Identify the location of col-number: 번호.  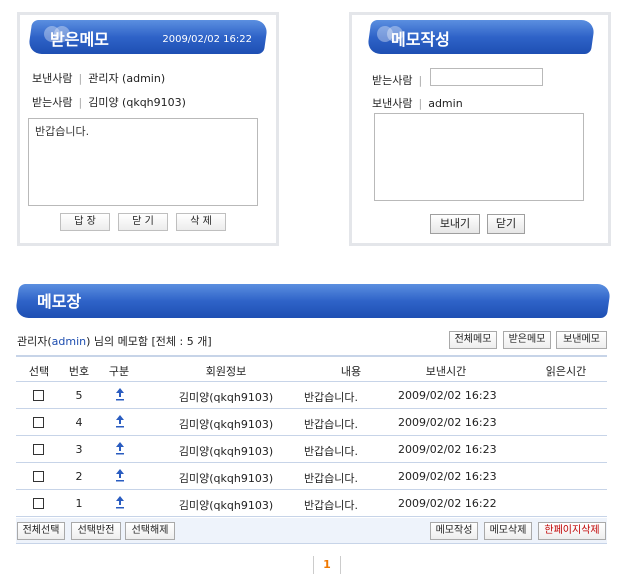
(79, 371).